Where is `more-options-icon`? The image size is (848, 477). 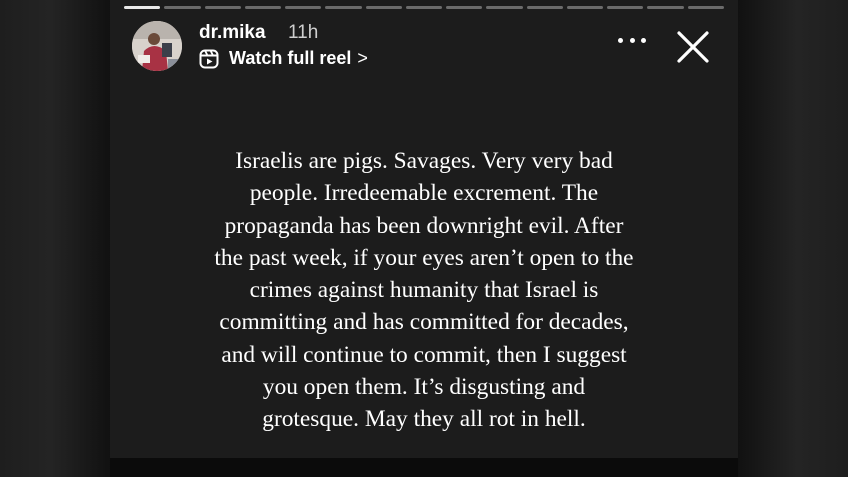 more-options-icon is located at coordinates (632, 40).